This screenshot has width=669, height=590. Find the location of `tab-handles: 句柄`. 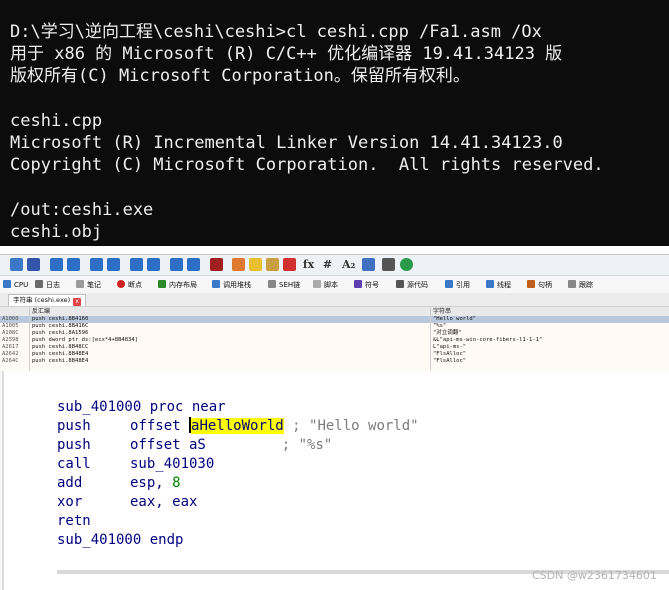

tab-handles: 句柄 is located at coordinates (539, 285).